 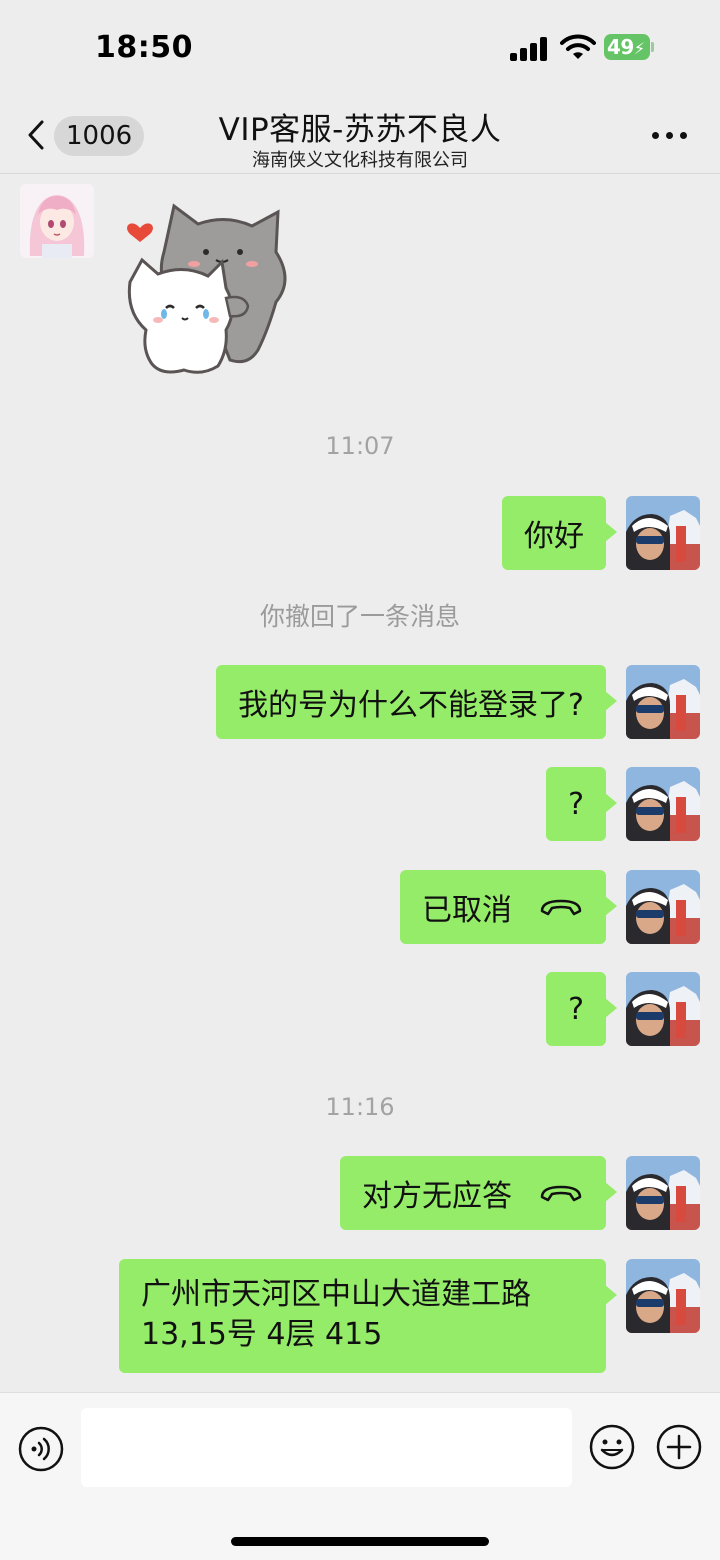 I want to click on timestamp: 11:07, so click(x=360, y=446).